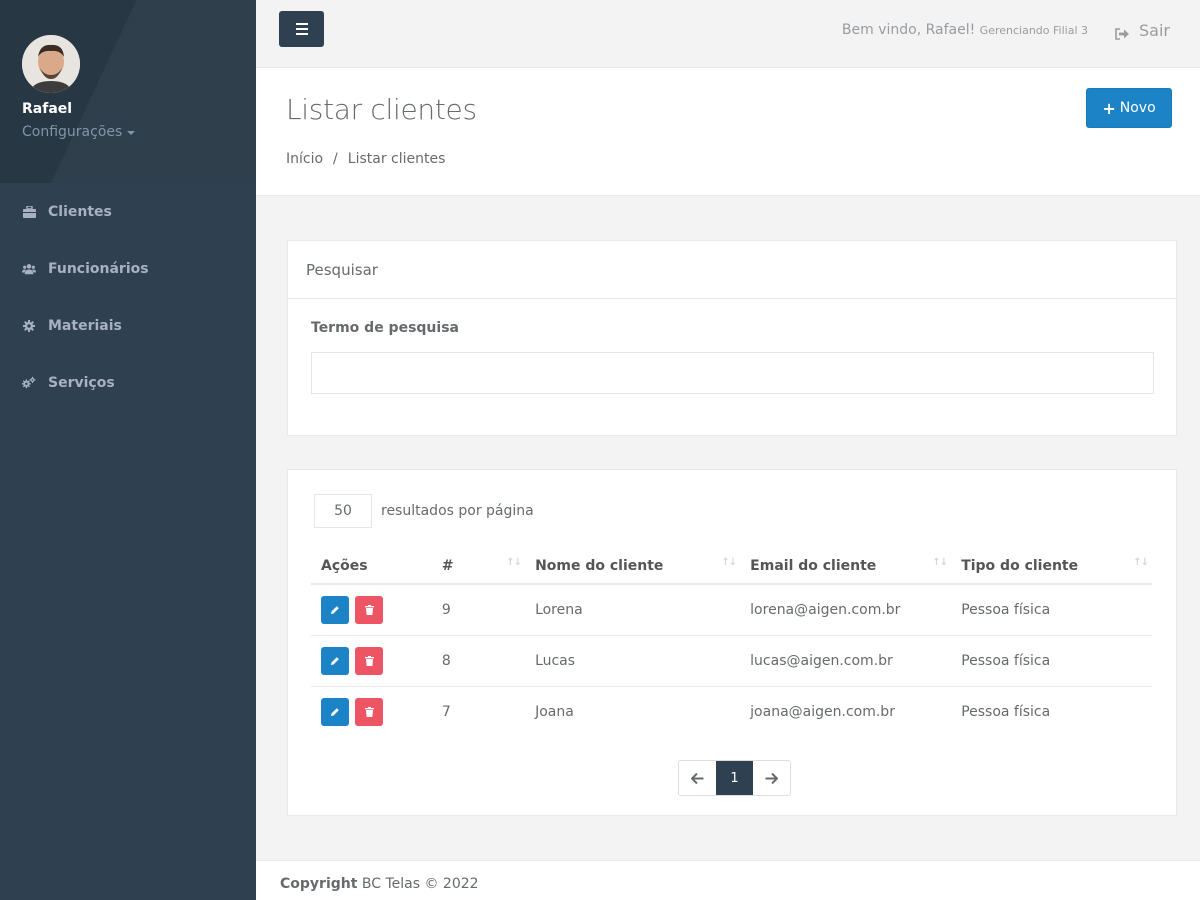 The height and width of the screenshot is (900, 1200). I want to click on avatar-image, so click(51, 64).